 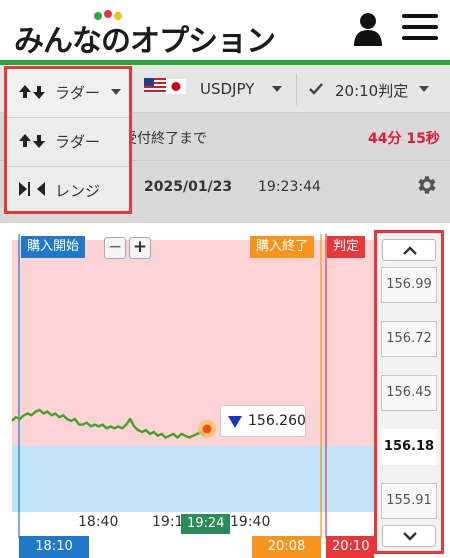 I want to click on ladder-price: 156.45, so click(x=409, y=393).